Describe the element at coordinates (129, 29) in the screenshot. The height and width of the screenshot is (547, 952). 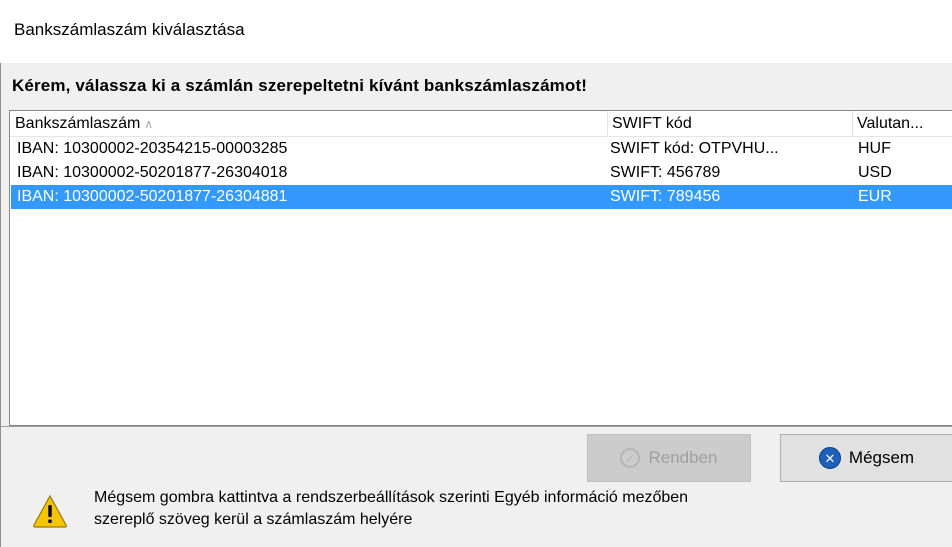
I see `dialog-title: Bankszámlaszám kiválasztása` at that location.